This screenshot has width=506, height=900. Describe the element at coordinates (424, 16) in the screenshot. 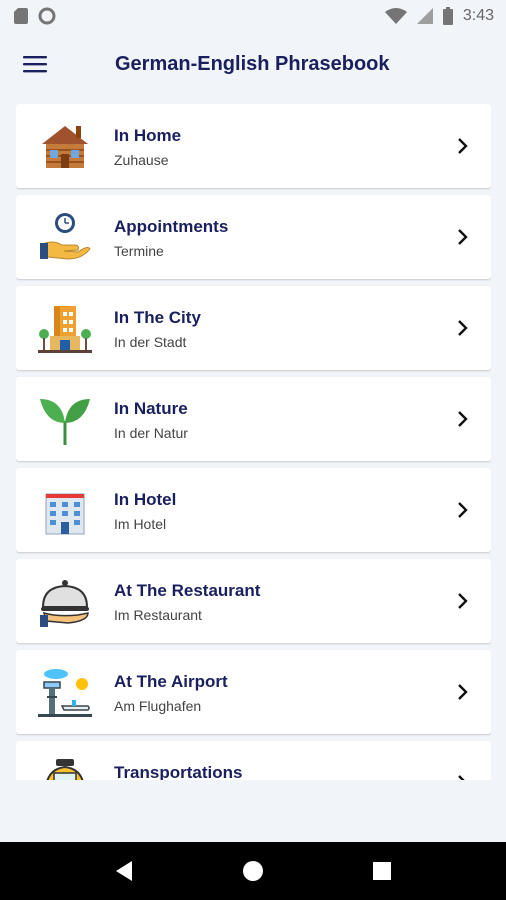

I see `signal-icon` at that location.